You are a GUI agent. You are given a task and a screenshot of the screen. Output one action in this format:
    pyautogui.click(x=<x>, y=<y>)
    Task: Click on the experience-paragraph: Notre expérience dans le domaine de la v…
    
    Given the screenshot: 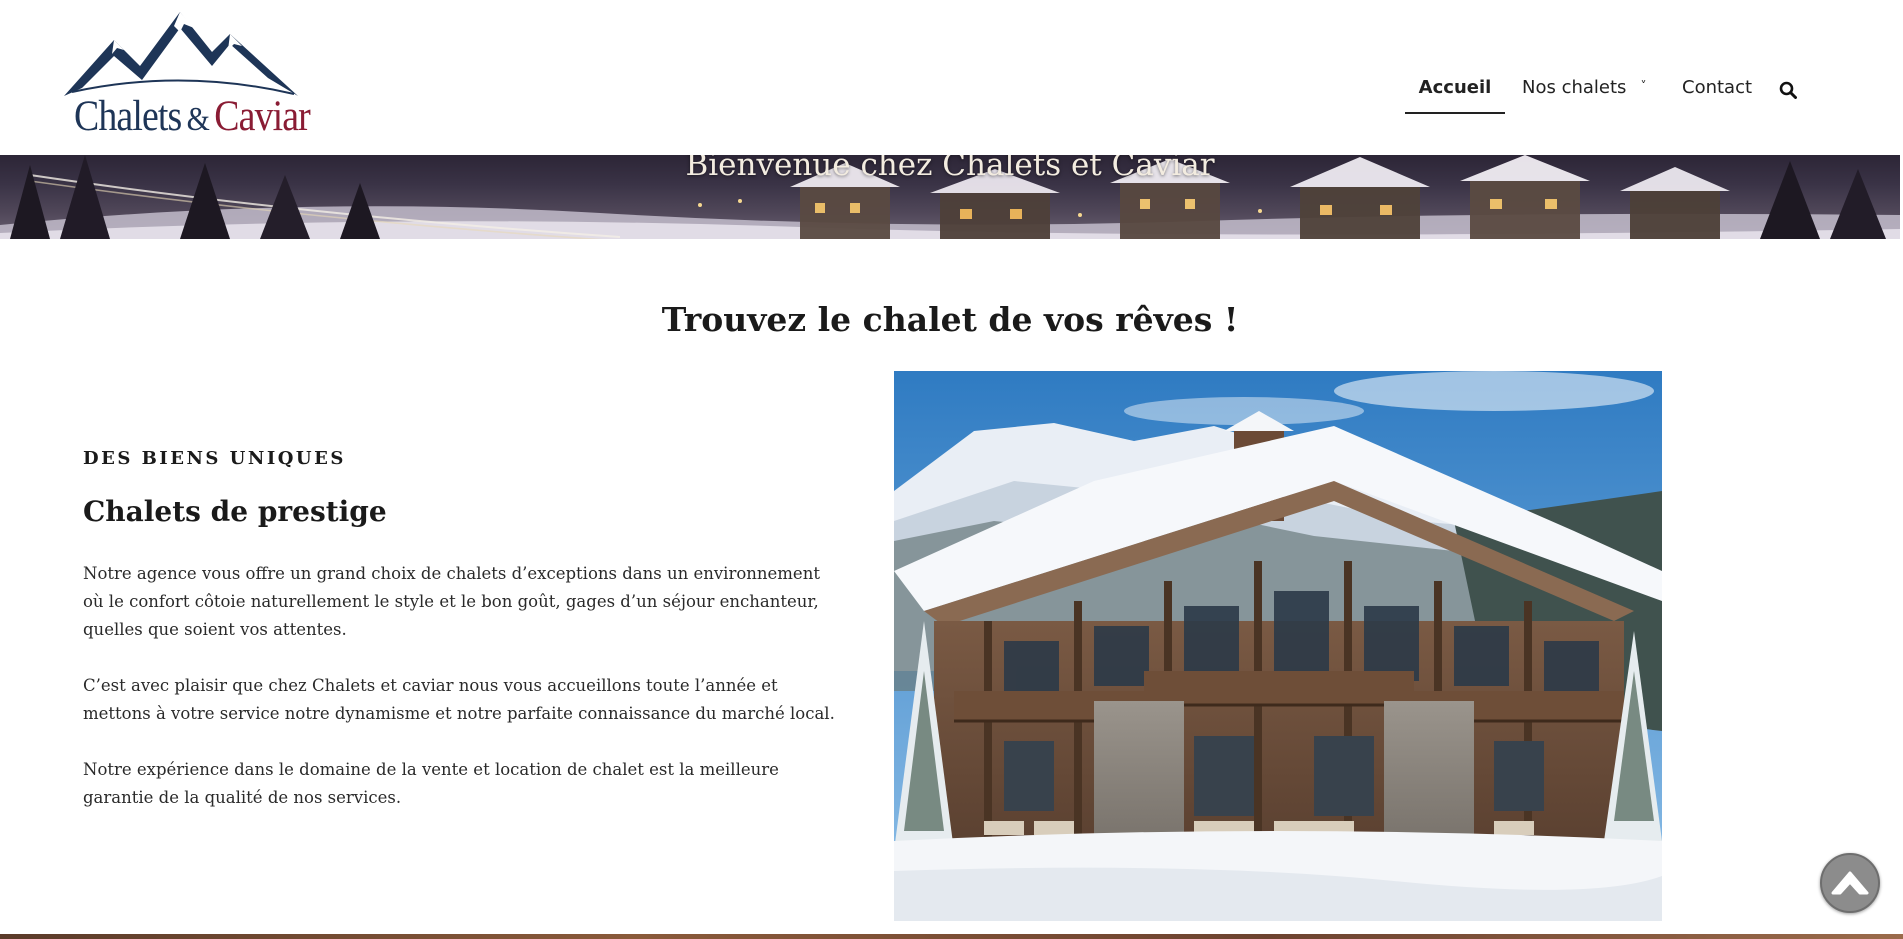 What is the action you would take?
    pyautogui.click(x=431, y=783)
    